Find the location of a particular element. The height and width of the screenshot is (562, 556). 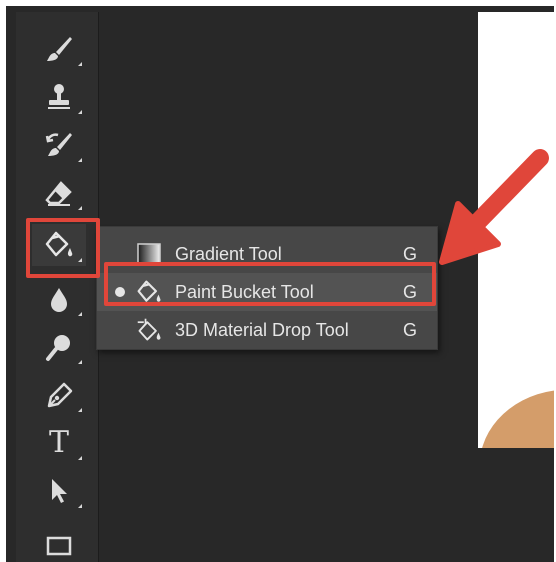

brush-icon is located at coordinates (59, 49).